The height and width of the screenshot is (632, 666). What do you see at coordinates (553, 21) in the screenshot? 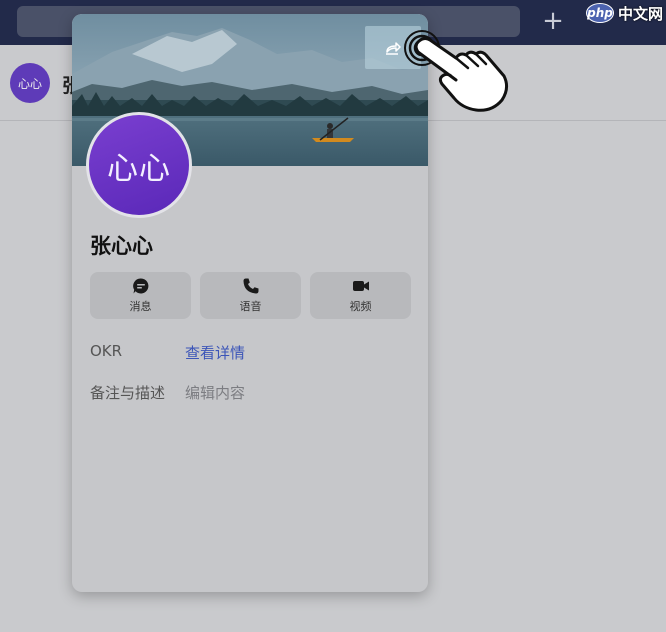
I see `new-button: +` at bounding box center [553, 21].